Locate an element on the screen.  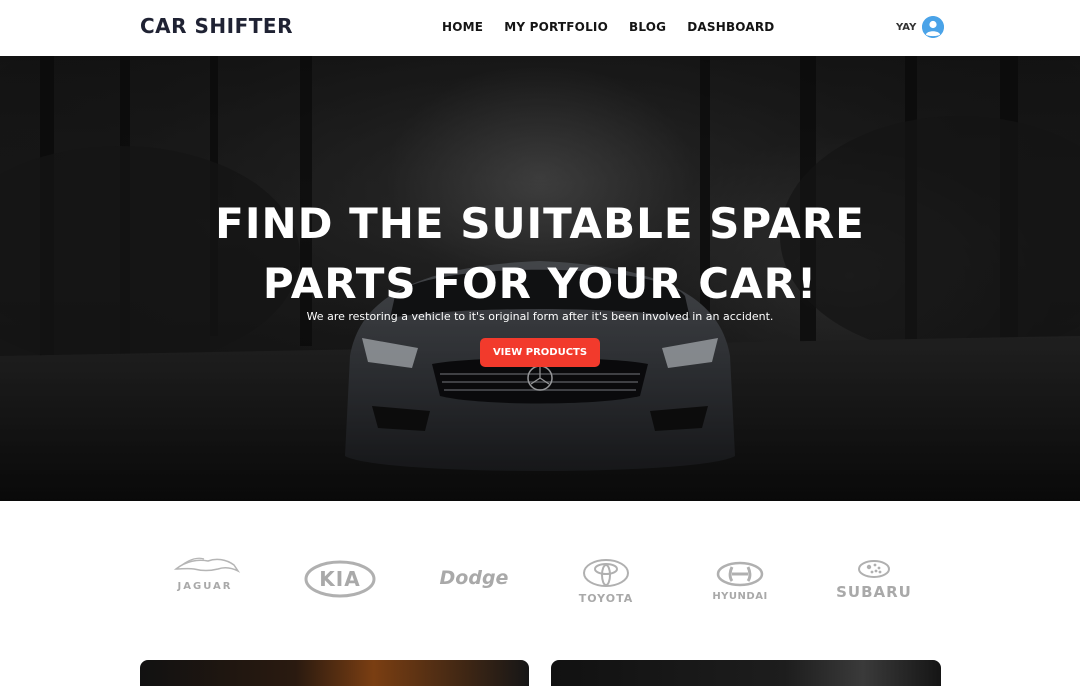
brand-label-dodge: Dodge is located at coordinates (474, 578).